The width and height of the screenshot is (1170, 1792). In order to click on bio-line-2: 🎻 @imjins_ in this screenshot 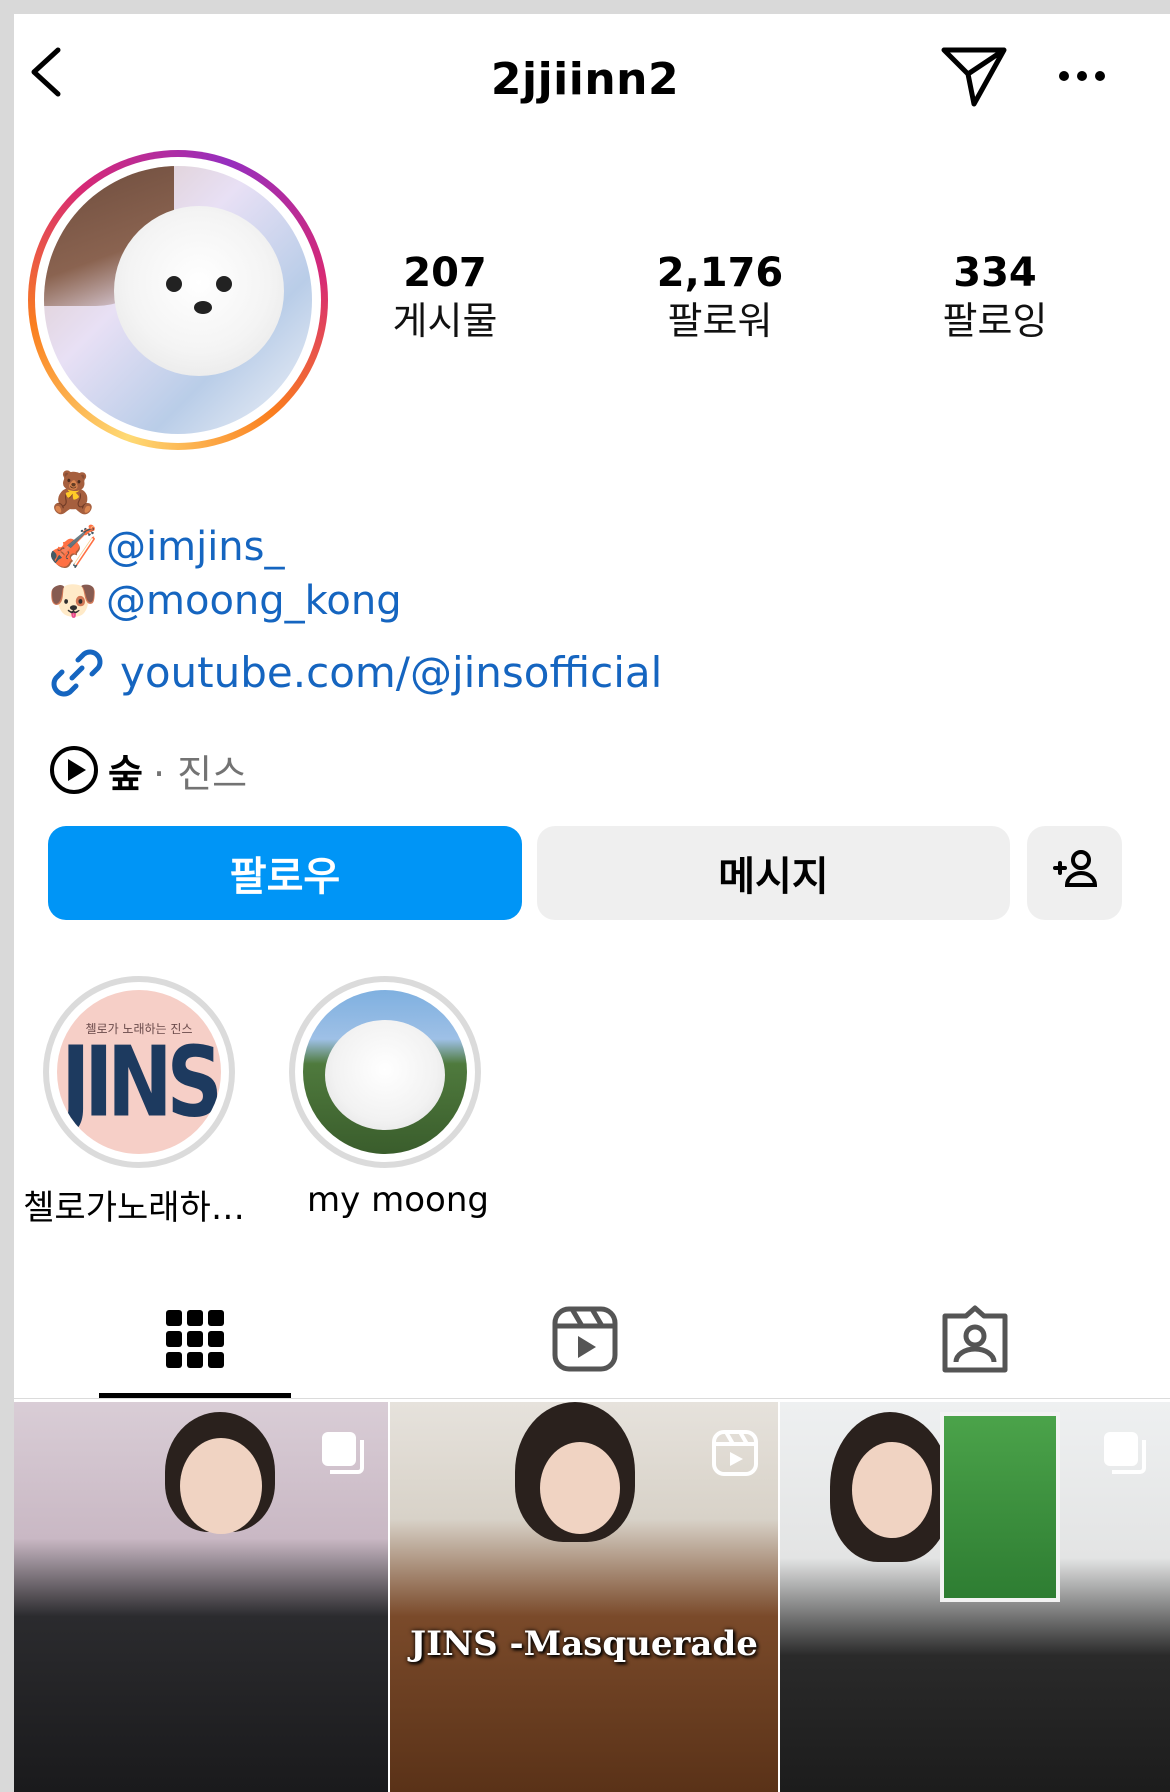, I will do `click(166, 547)`.